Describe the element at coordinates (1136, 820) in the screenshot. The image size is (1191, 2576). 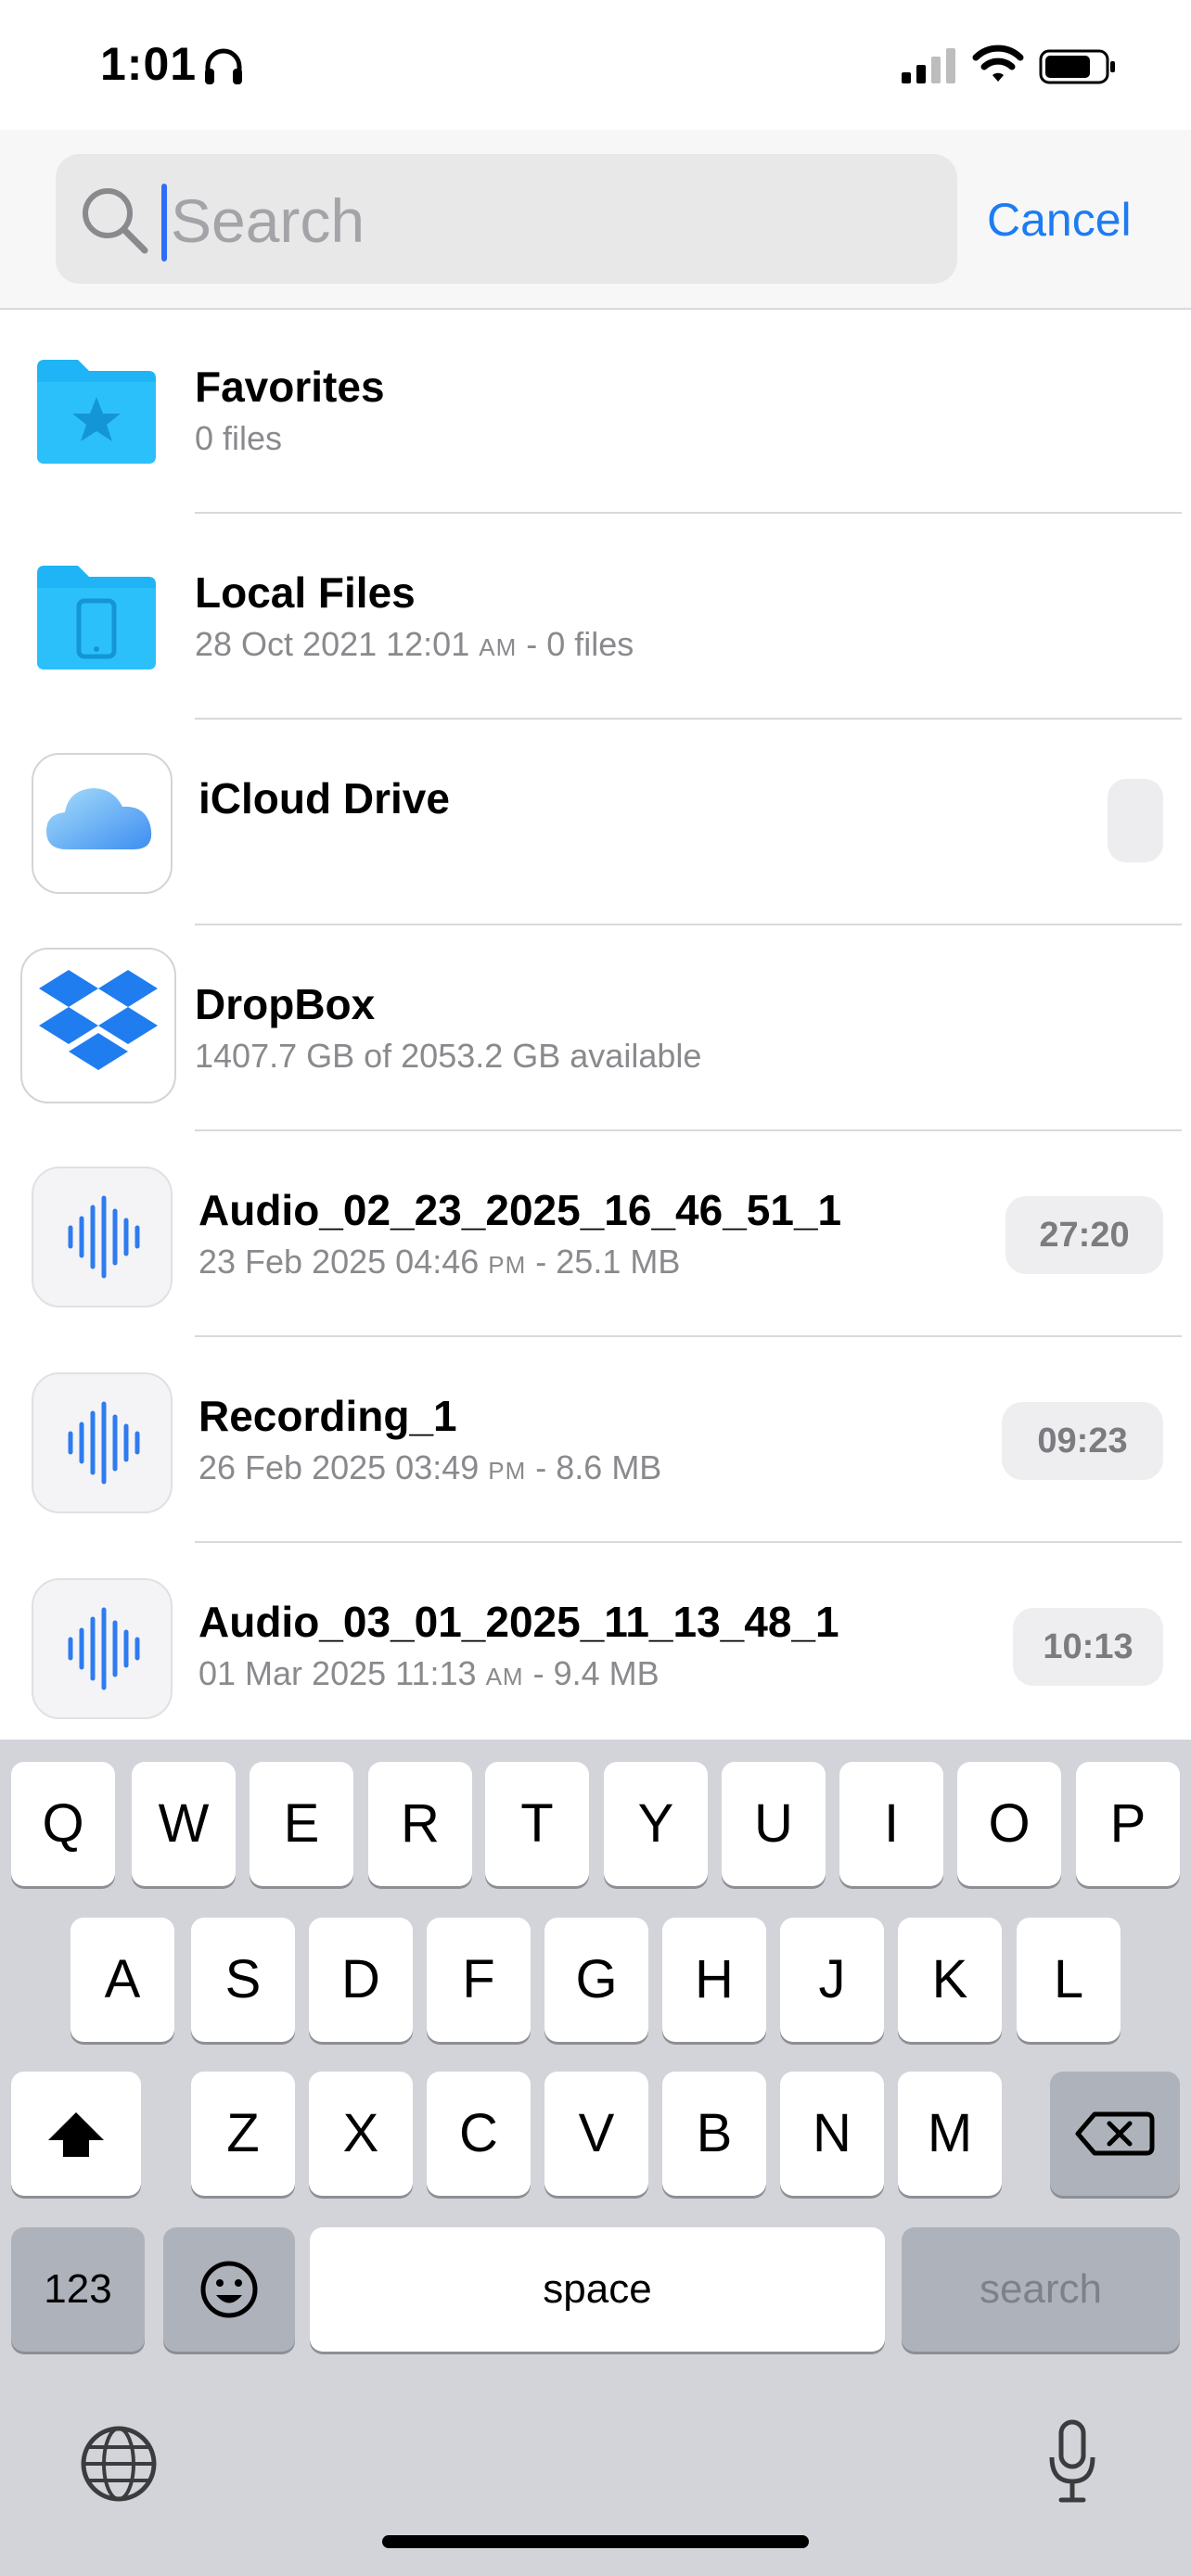
I see `status-badge` at that location.